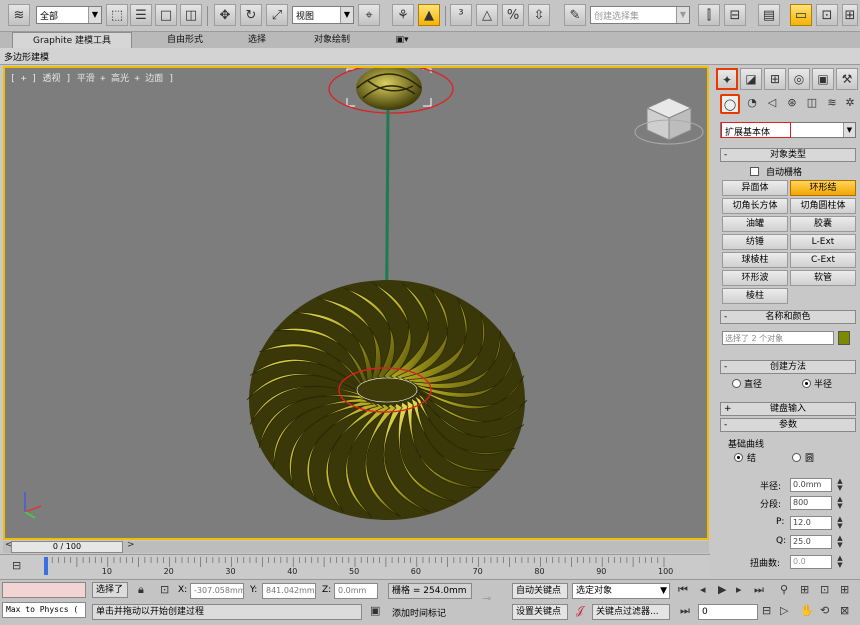  Describe the element at coordinates (775, 79) in the screenshot. I see `hierarchy-tab-icon: ⊞` at that location.